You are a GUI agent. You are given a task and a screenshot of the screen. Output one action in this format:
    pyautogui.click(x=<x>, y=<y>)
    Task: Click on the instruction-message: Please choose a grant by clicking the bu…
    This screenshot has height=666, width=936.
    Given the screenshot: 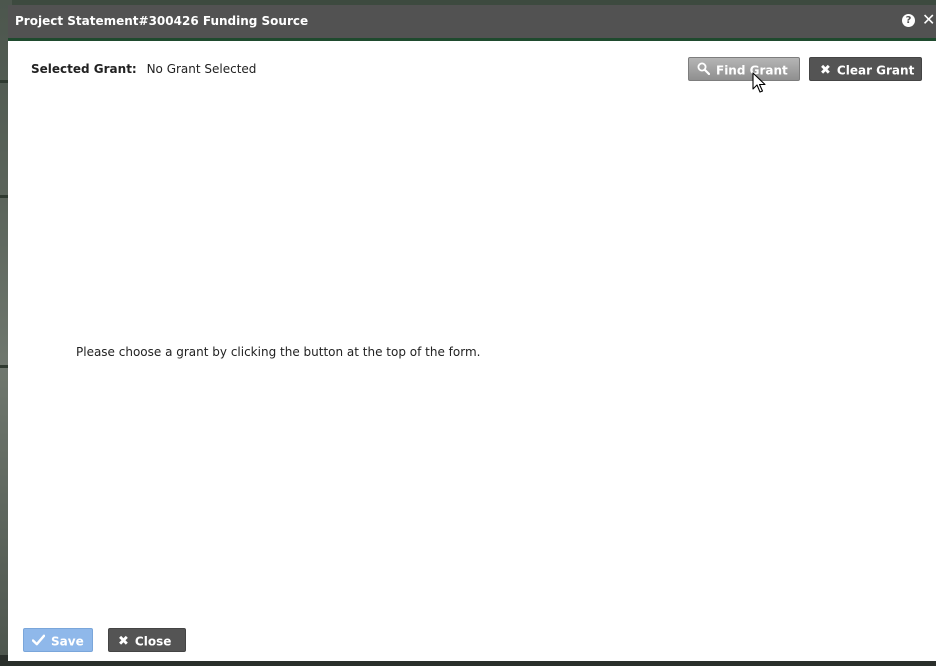 What is the action you would take?
    pyautogui.click(x=278, y=352)
    